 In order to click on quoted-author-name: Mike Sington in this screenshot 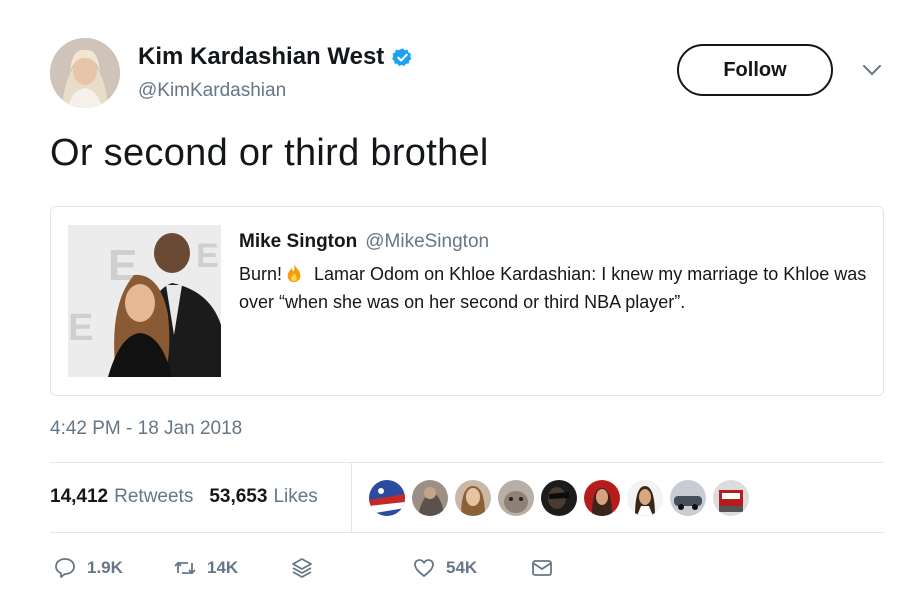, I will do `click(298, 242)`.